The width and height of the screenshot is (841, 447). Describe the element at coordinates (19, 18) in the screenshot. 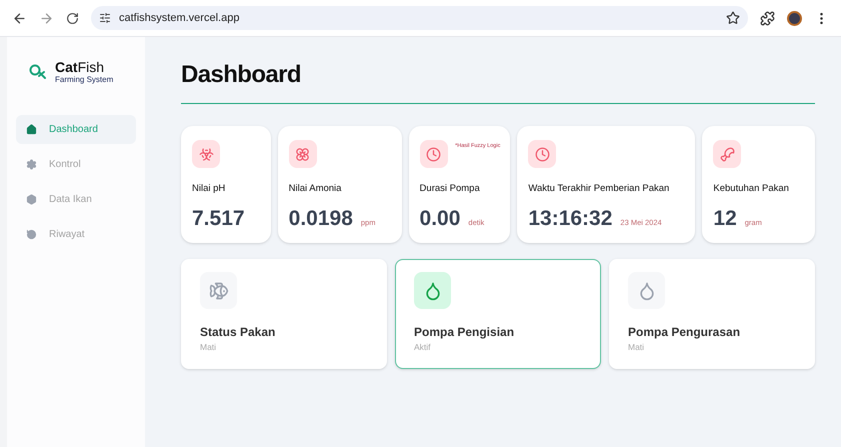

I see `back-icon` at that location.